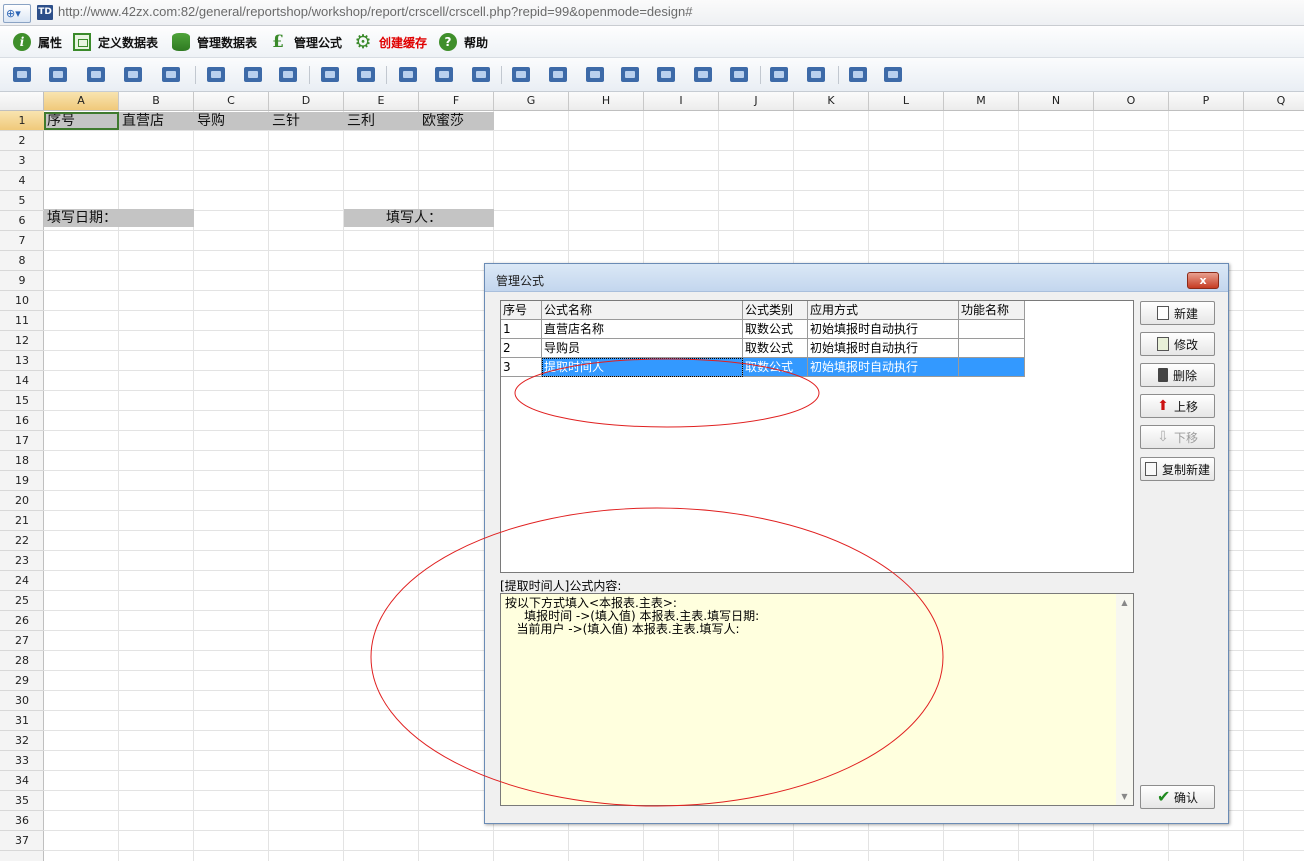 This screenshot has height=861, width=1304. Describe the element at coordinates (216, 75) in the screenshot. I see `page-setup-icon` at that location.